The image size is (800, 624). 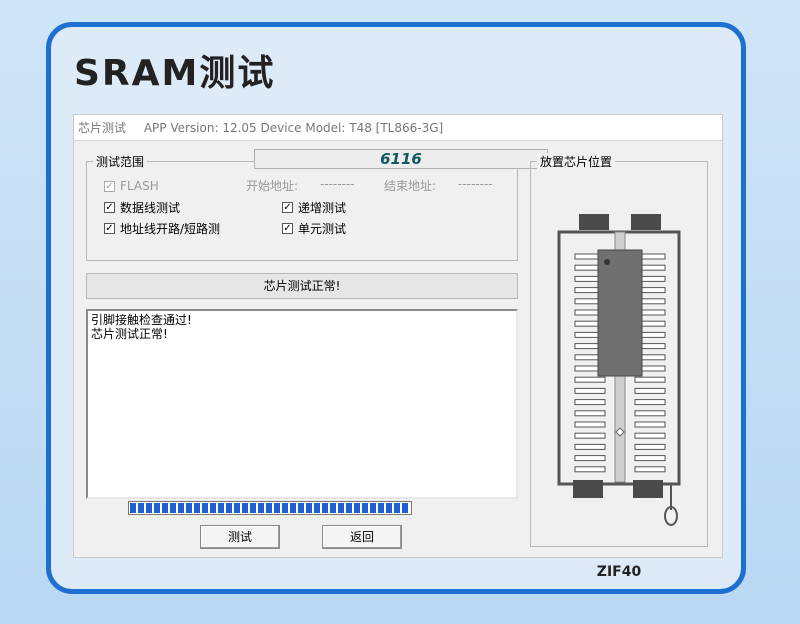 I want to click on checkbox-increment: ✓, so click(x=287, y=207).